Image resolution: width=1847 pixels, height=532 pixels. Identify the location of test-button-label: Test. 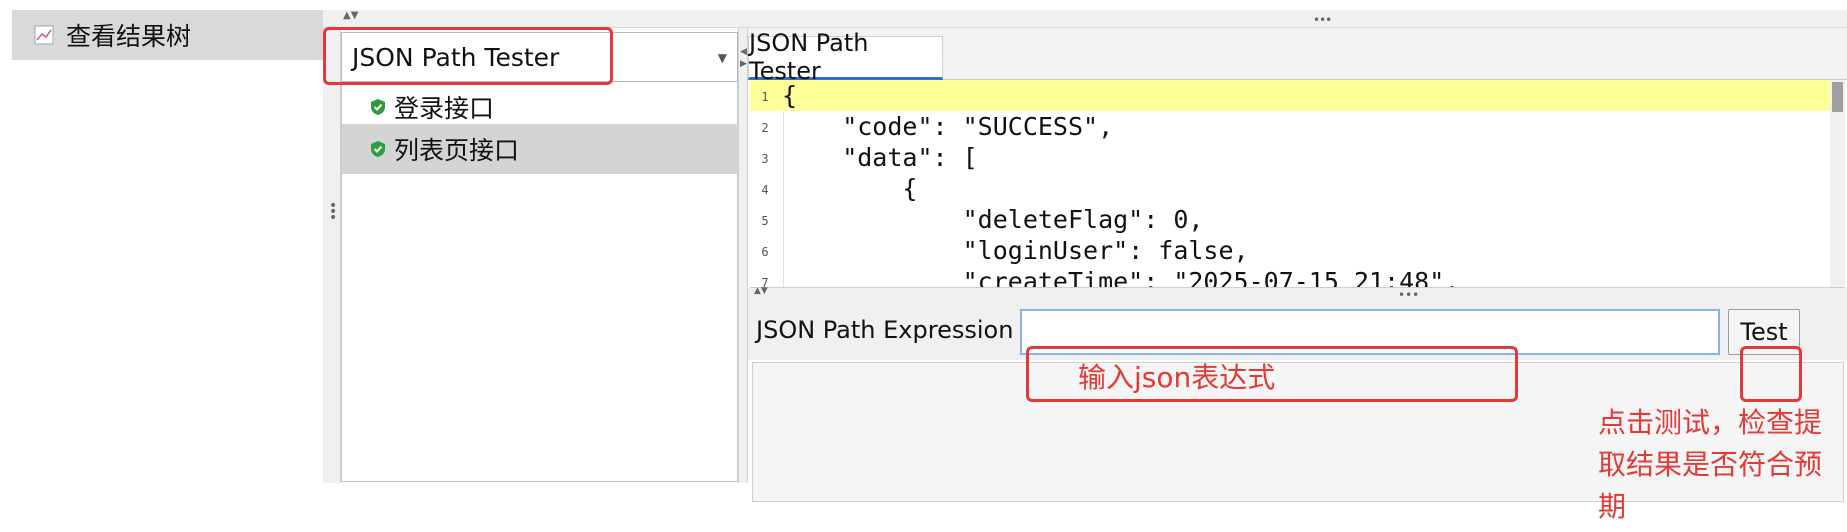
(1764, 332).